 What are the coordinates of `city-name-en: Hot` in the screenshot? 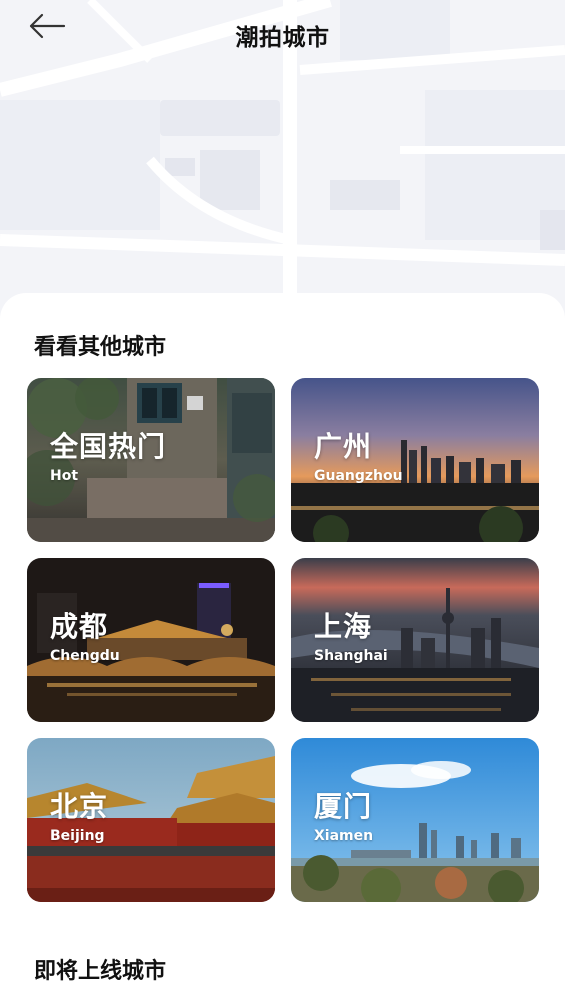 It's located at (64, 476).